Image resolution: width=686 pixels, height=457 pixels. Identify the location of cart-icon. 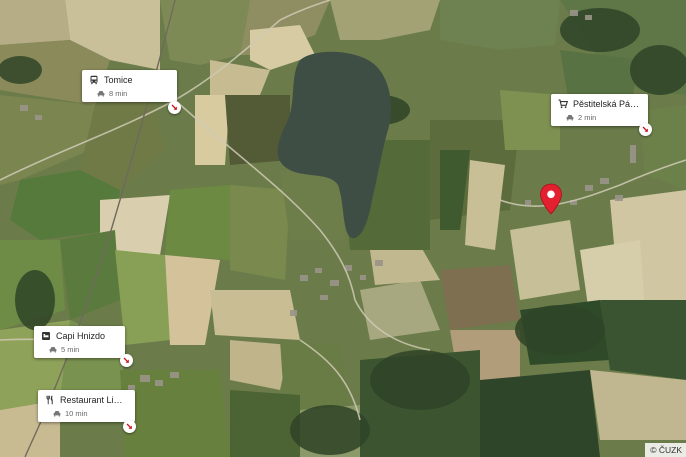
(563, 104).